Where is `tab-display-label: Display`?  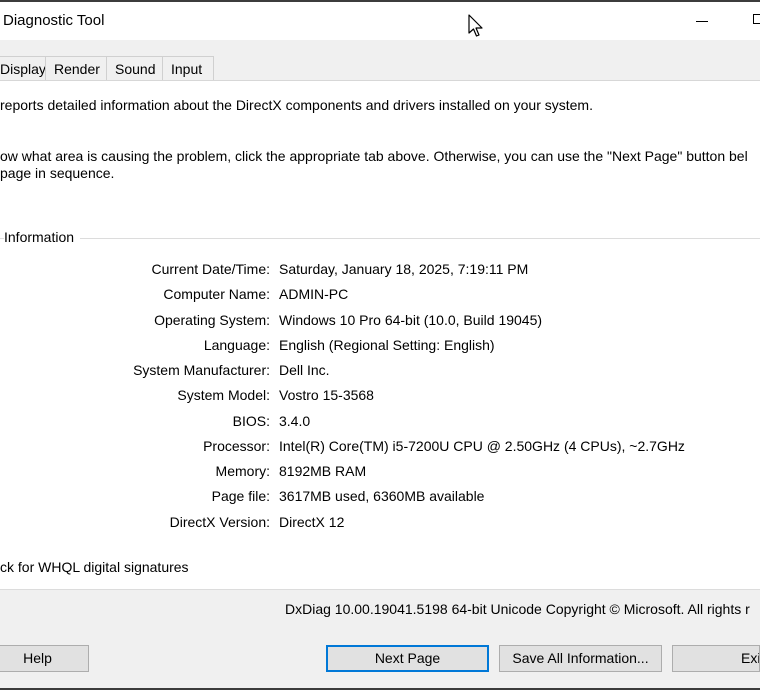
tab-display-label: Display is located at coordinates (23, 69).